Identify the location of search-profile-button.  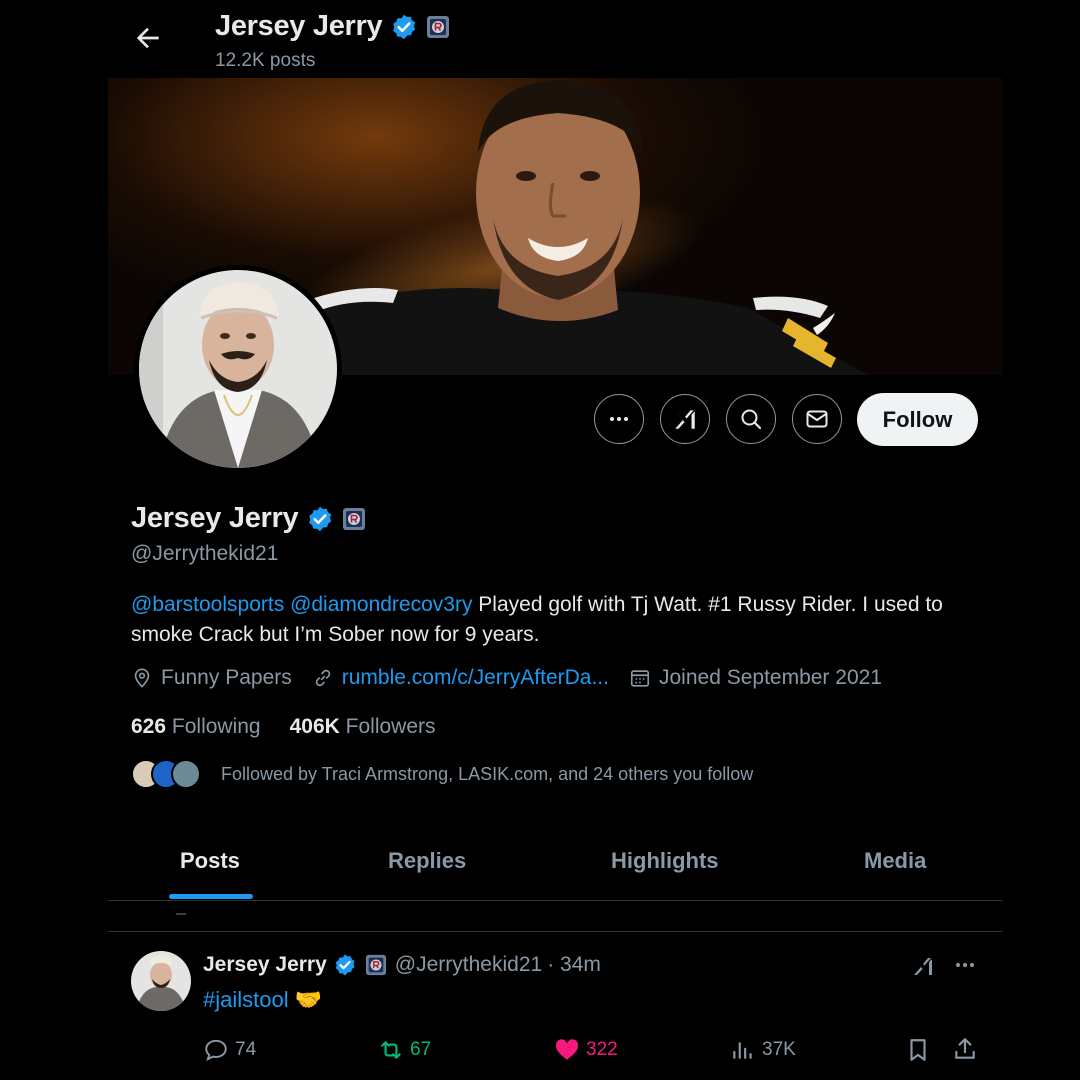
(751, 419).